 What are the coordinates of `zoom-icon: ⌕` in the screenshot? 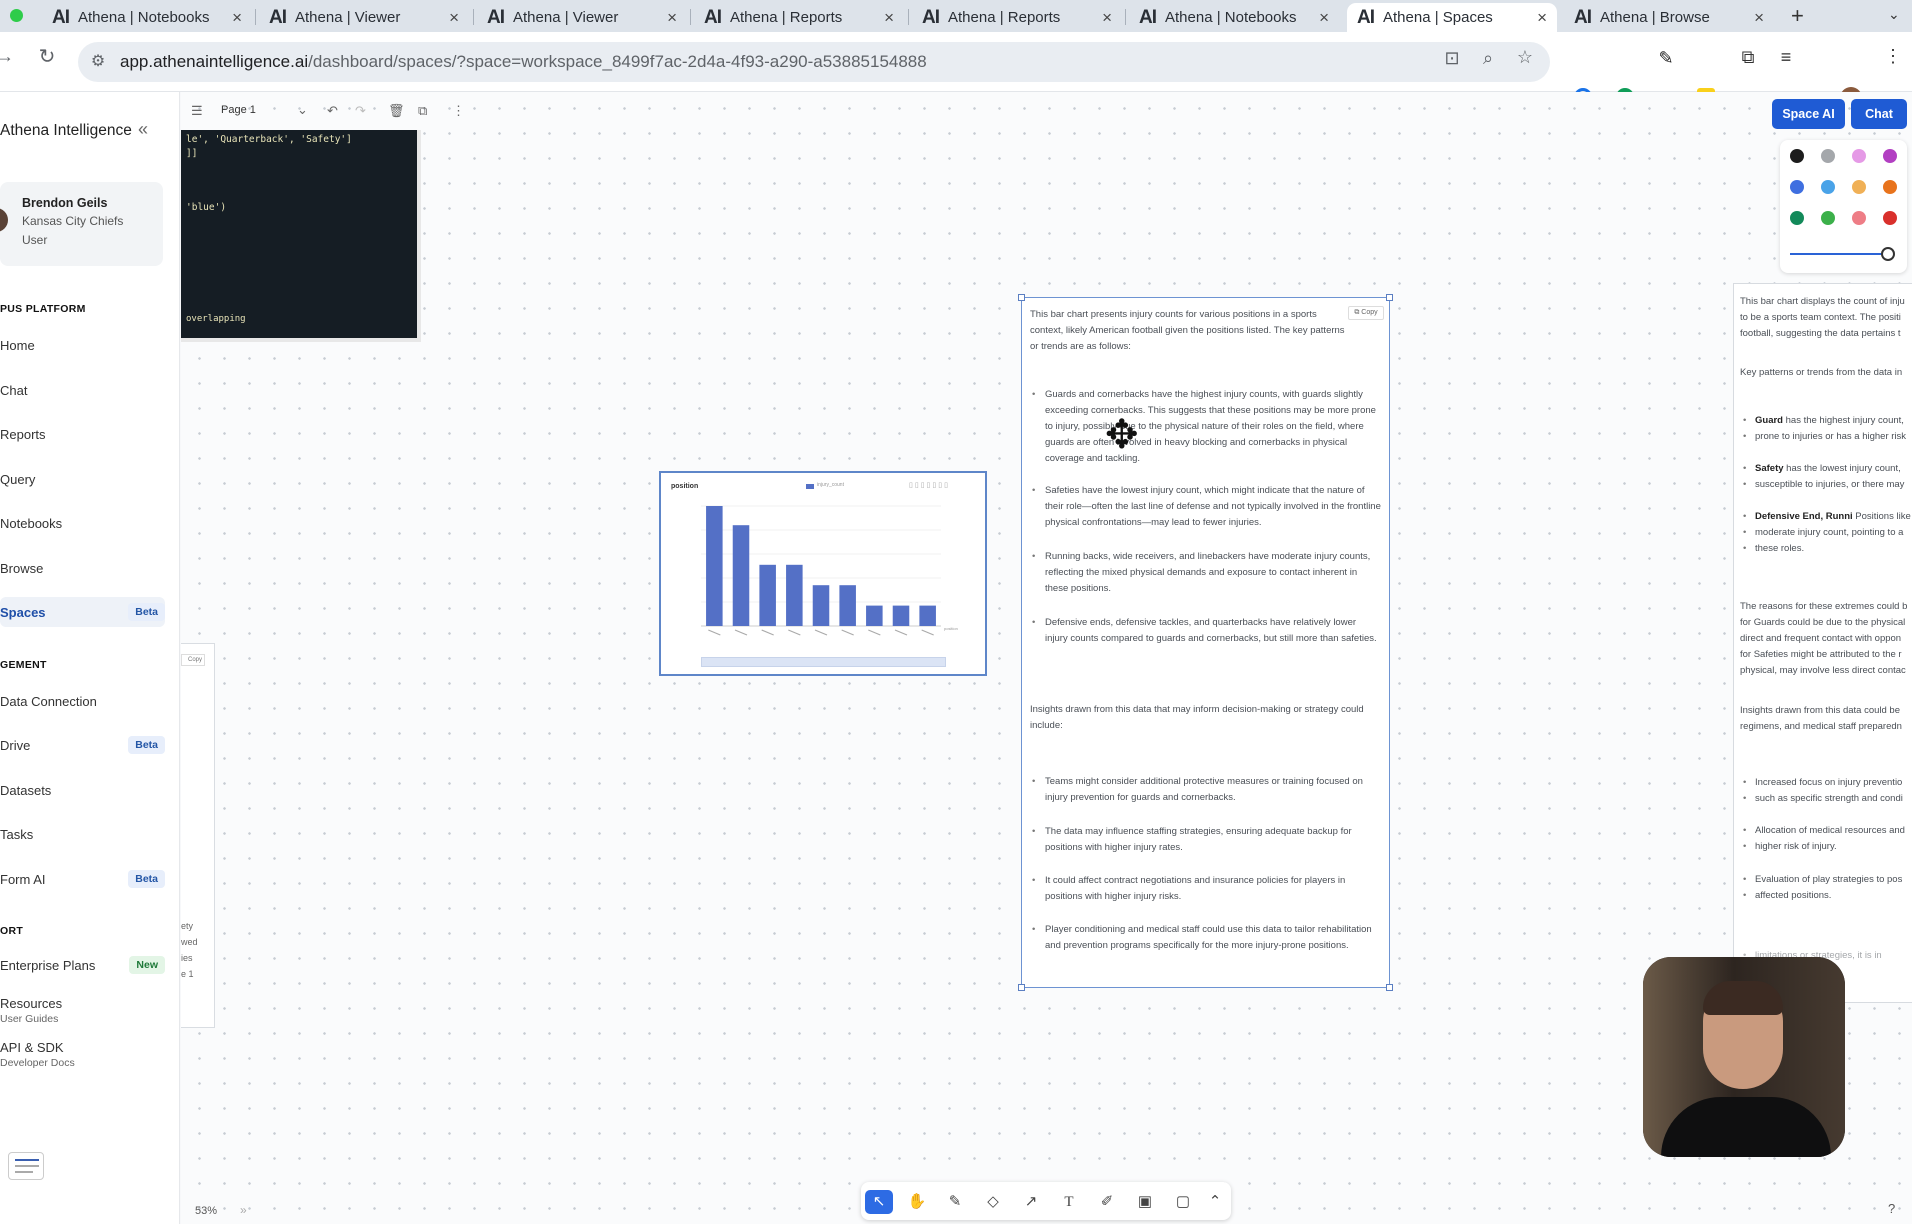 It's located at (1488, 58).